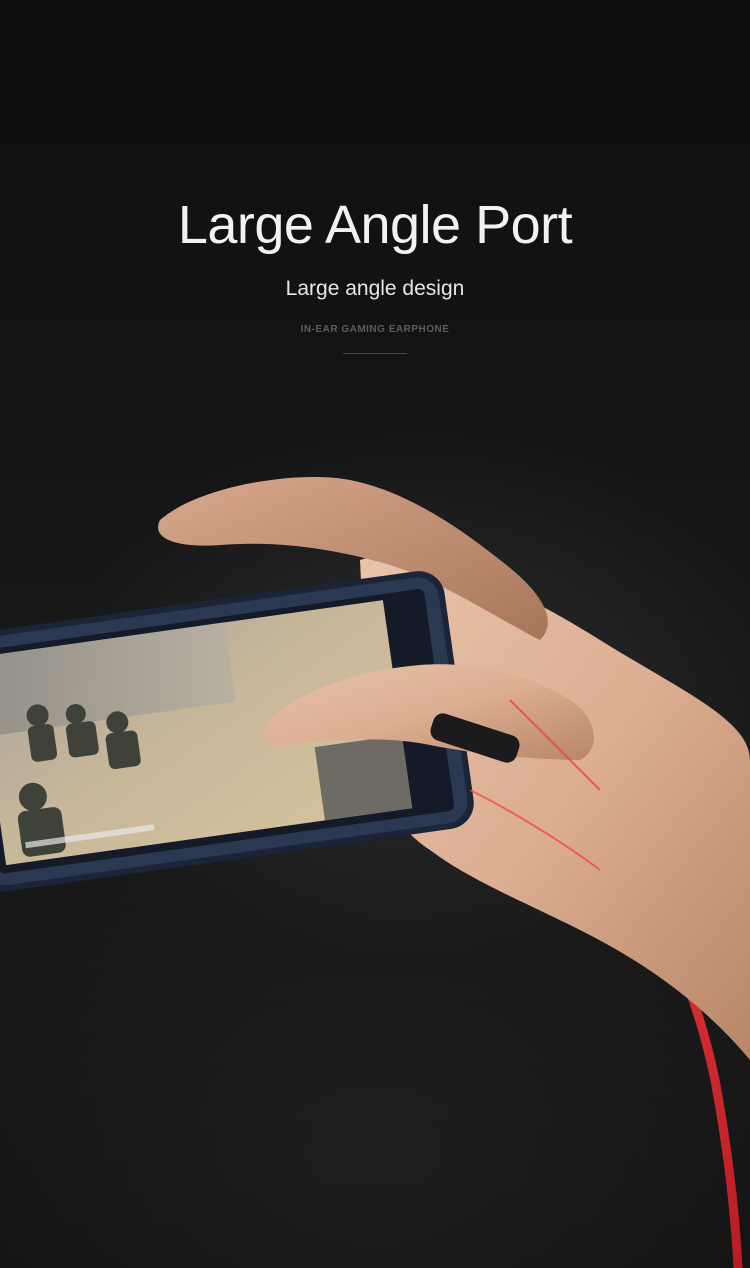 The width and height of the screenshot is (750, 1268). What do you see at coordinates (375, 353) in the screenshot?
I see `divider` at bounding box center [375, 353].